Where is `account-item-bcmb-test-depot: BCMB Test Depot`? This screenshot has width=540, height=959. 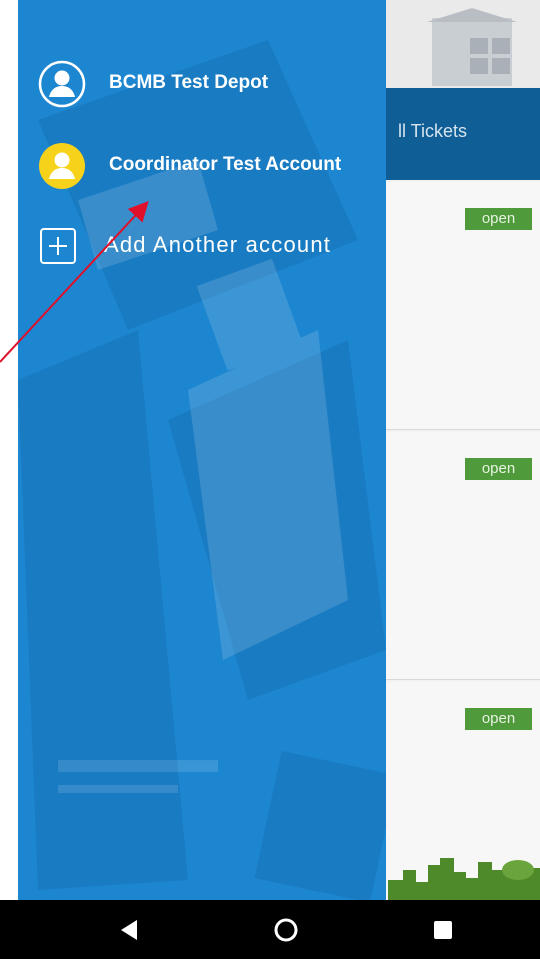 account-item-bcmb-test-depot: BCMB Test Depot is located at coordinates (202, 84).